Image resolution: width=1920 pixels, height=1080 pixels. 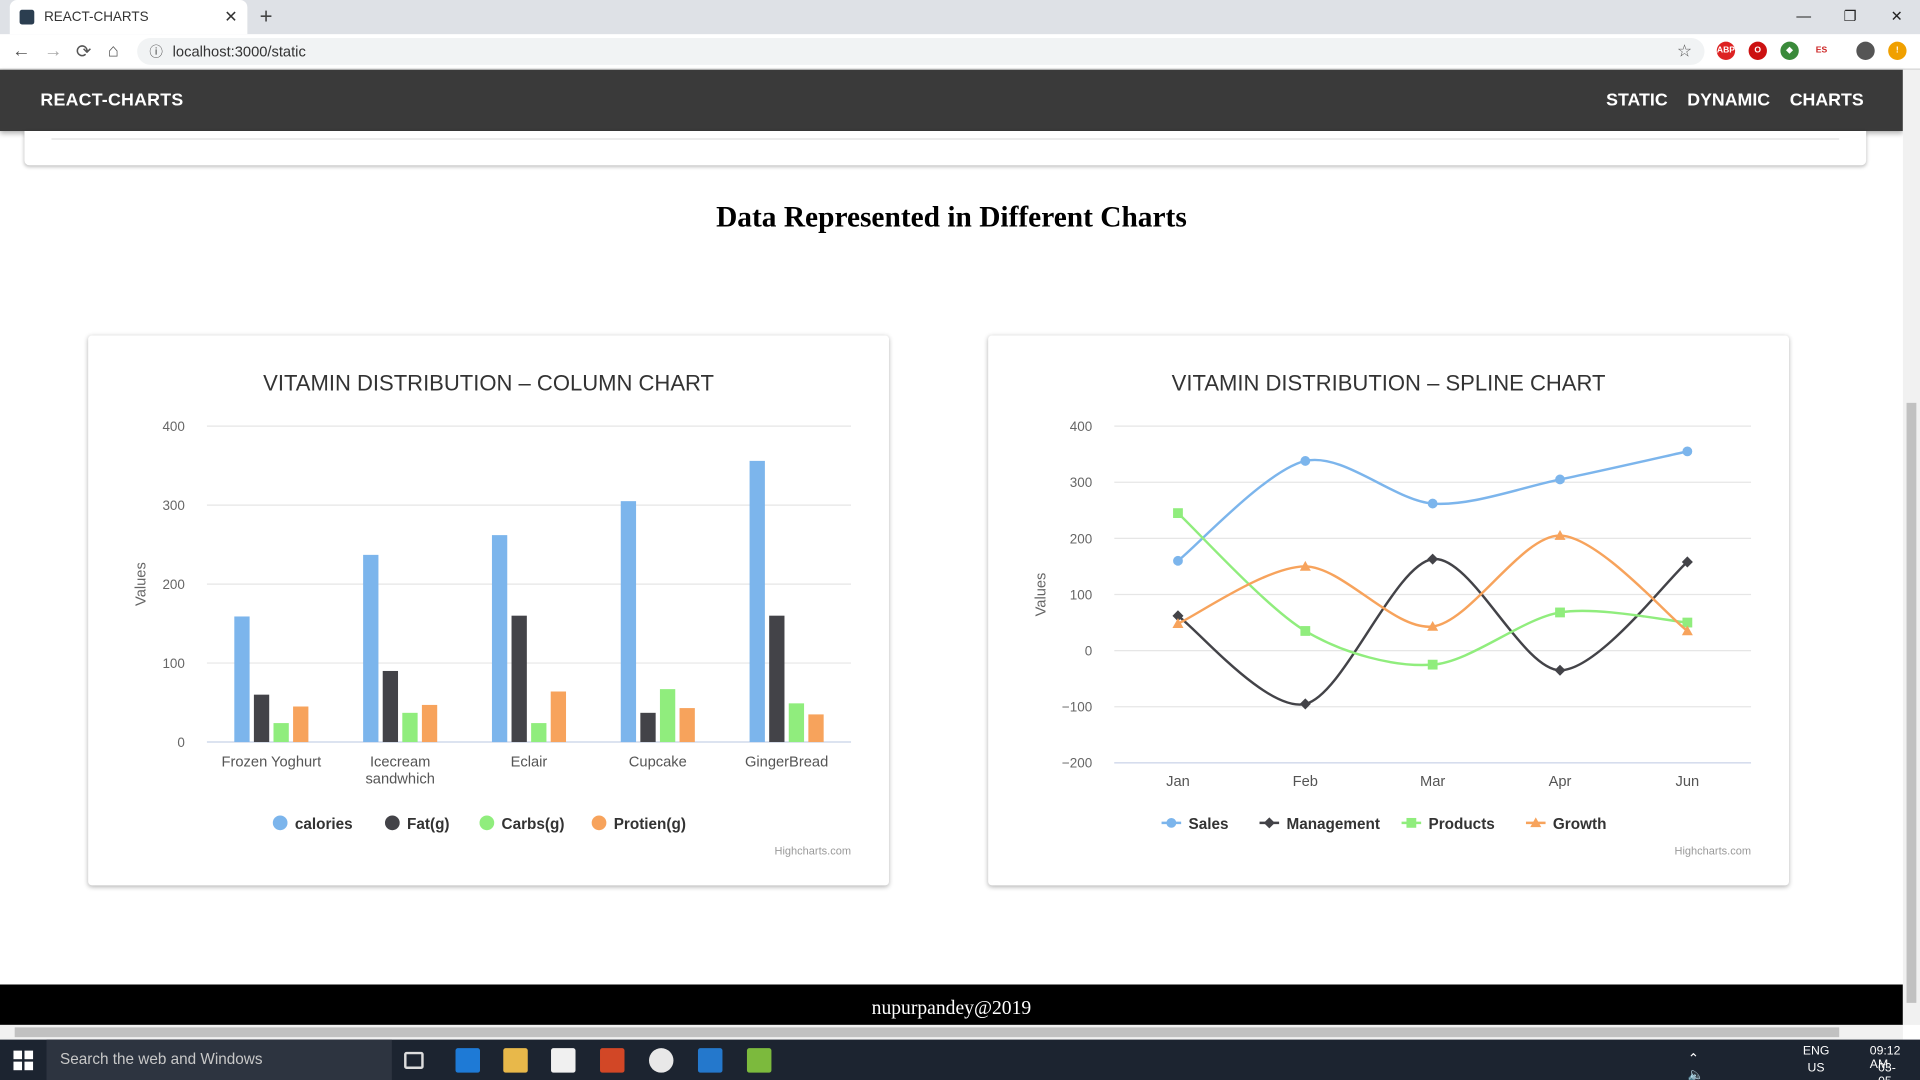 I want to click on taskbar-search: Search the web and Windows, so click(x=219, y=1059).